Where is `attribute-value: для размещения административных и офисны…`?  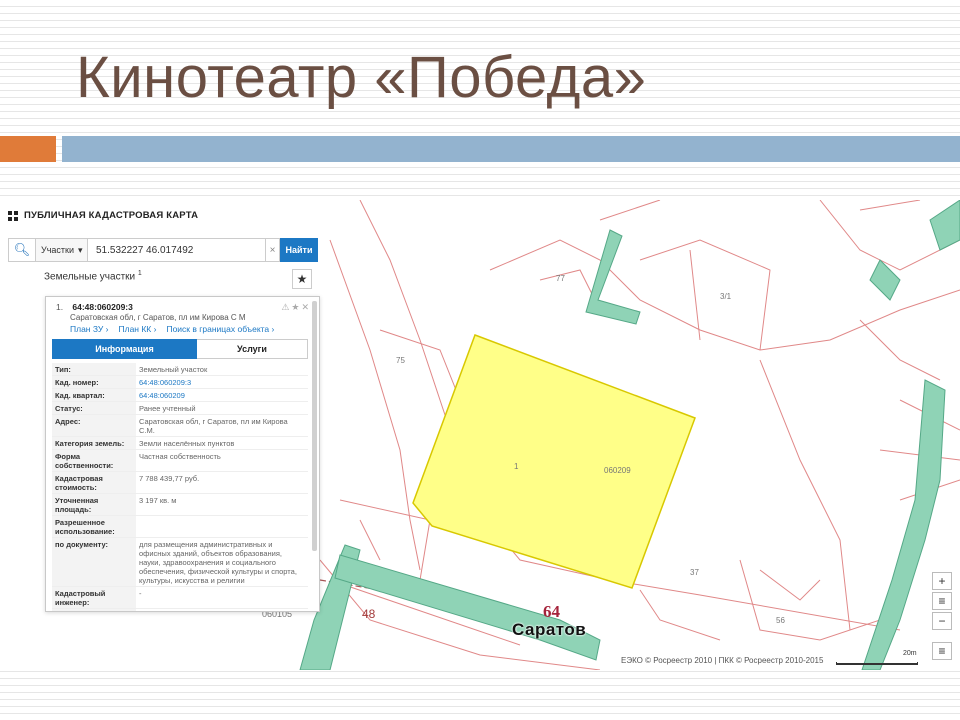
attribute-value: для размещения административных и офисны… is located at coordinates (222, 562).